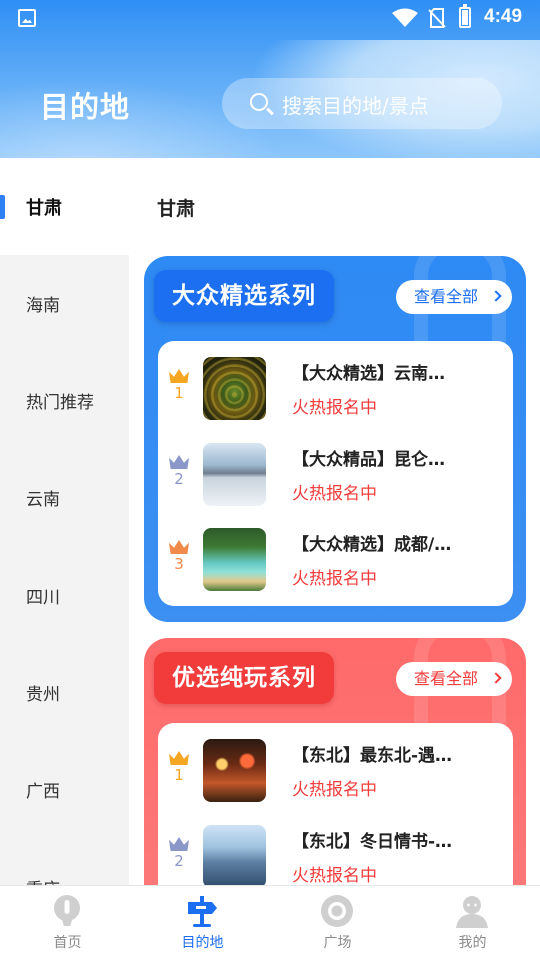 The image size is (540, 961). What do you see at coordinates (64, 595) in the screenshot?
I see `sidebar-item-sichuan: 四川` at bounding box center [64, 595].